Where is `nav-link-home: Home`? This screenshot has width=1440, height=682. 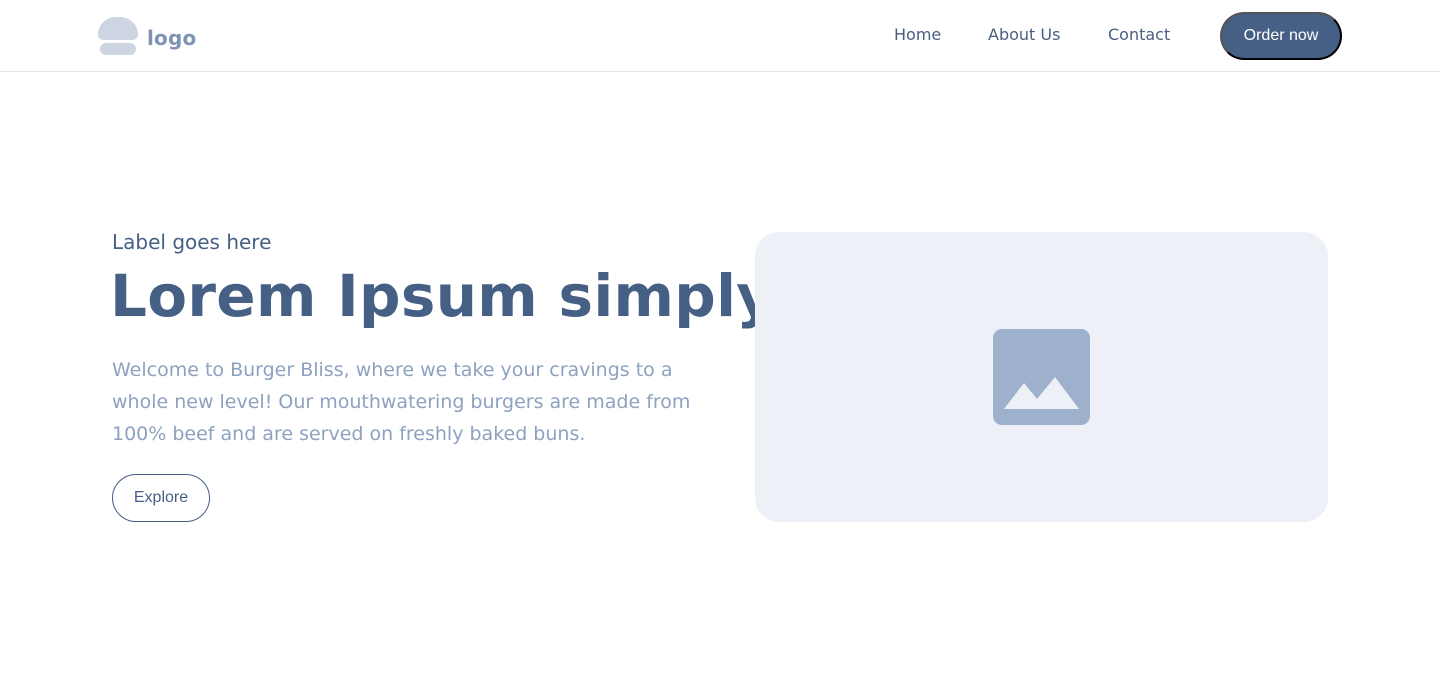
nav-link-home: Home is located at coordinates (917, 34).